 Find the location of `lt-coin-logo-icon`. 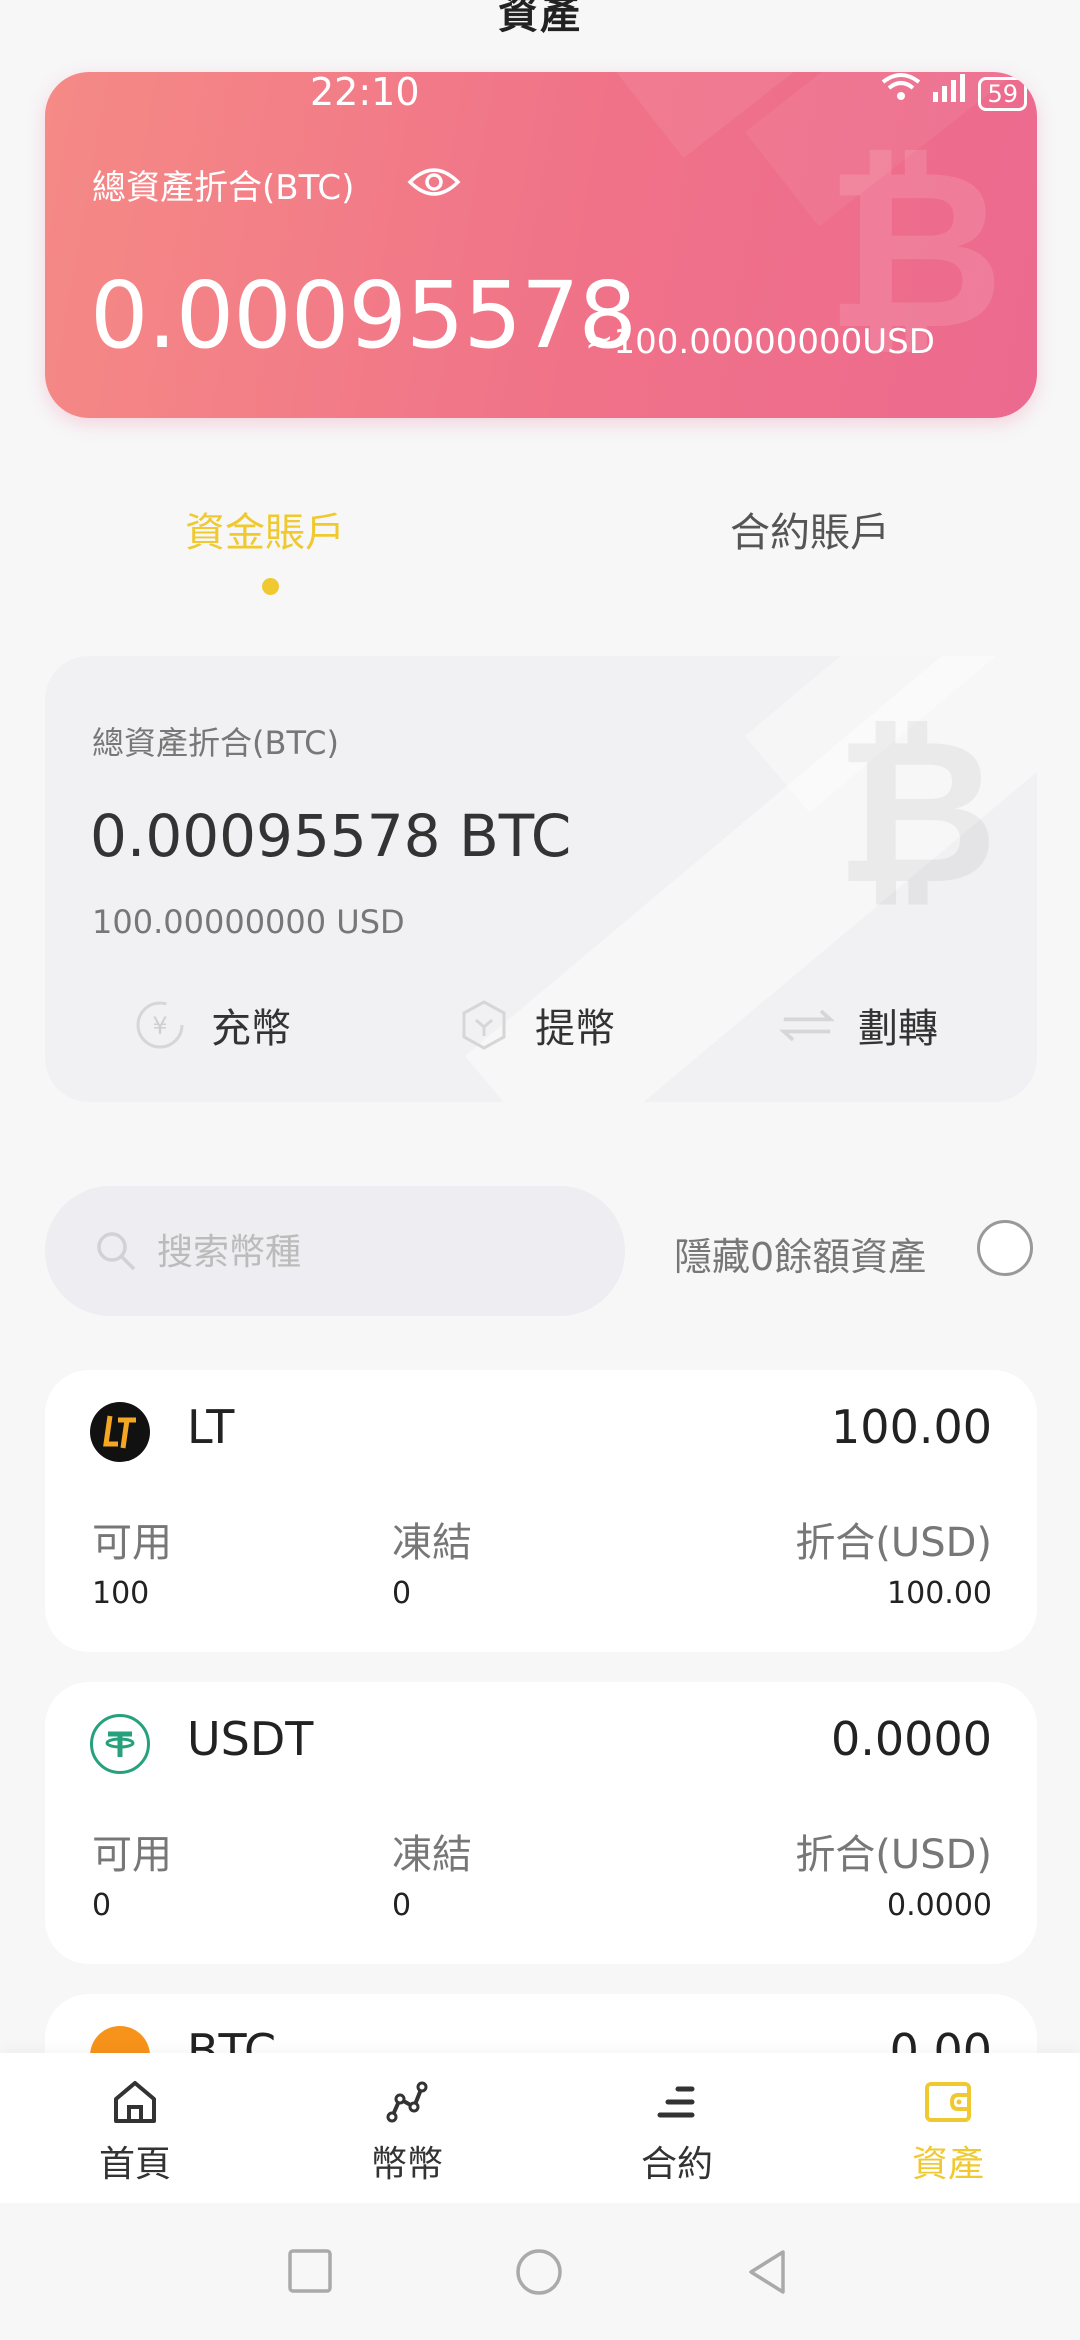

lt-coin-logo-icon is located at coordinates (120, 1432).